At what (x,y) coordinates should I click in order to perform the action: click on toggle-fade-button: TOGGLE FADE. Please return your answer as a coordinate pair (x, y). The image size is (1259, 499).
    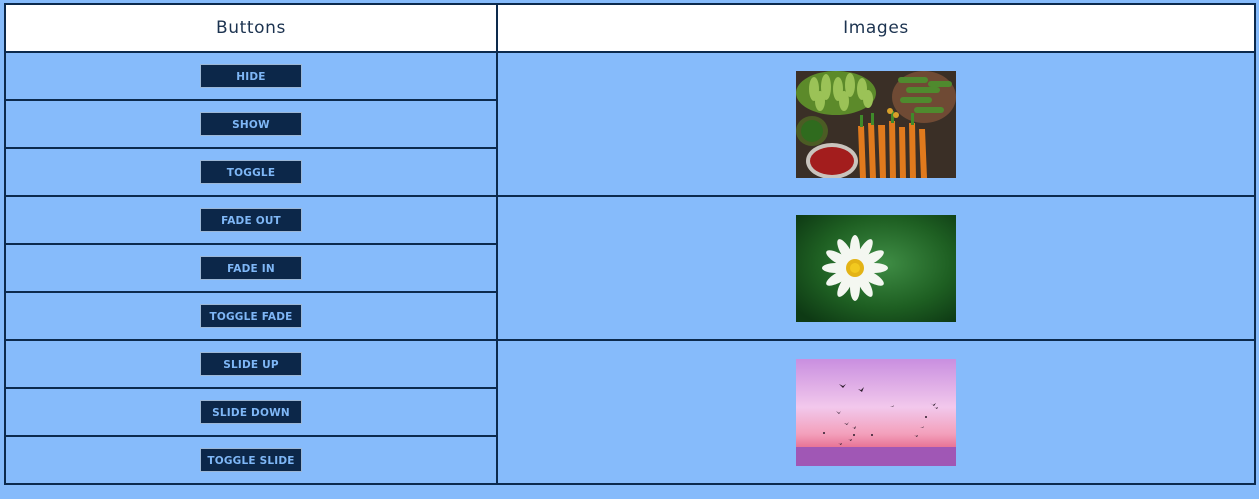
    Looking at the image, I should click on (251, 316).